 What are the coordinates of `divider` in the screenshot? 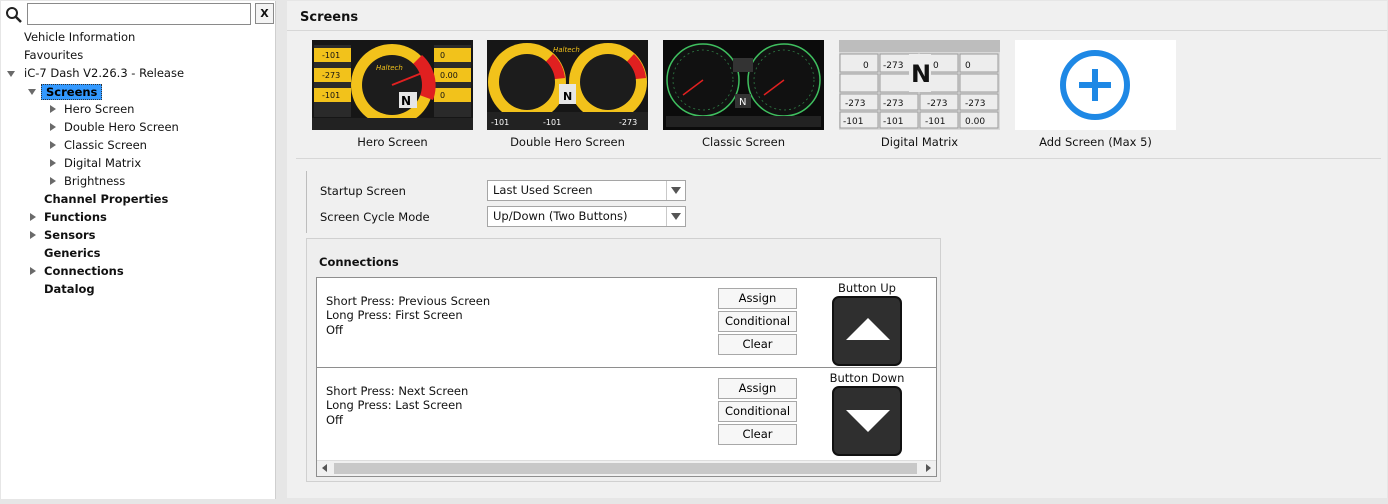 It's located at (838, 158).